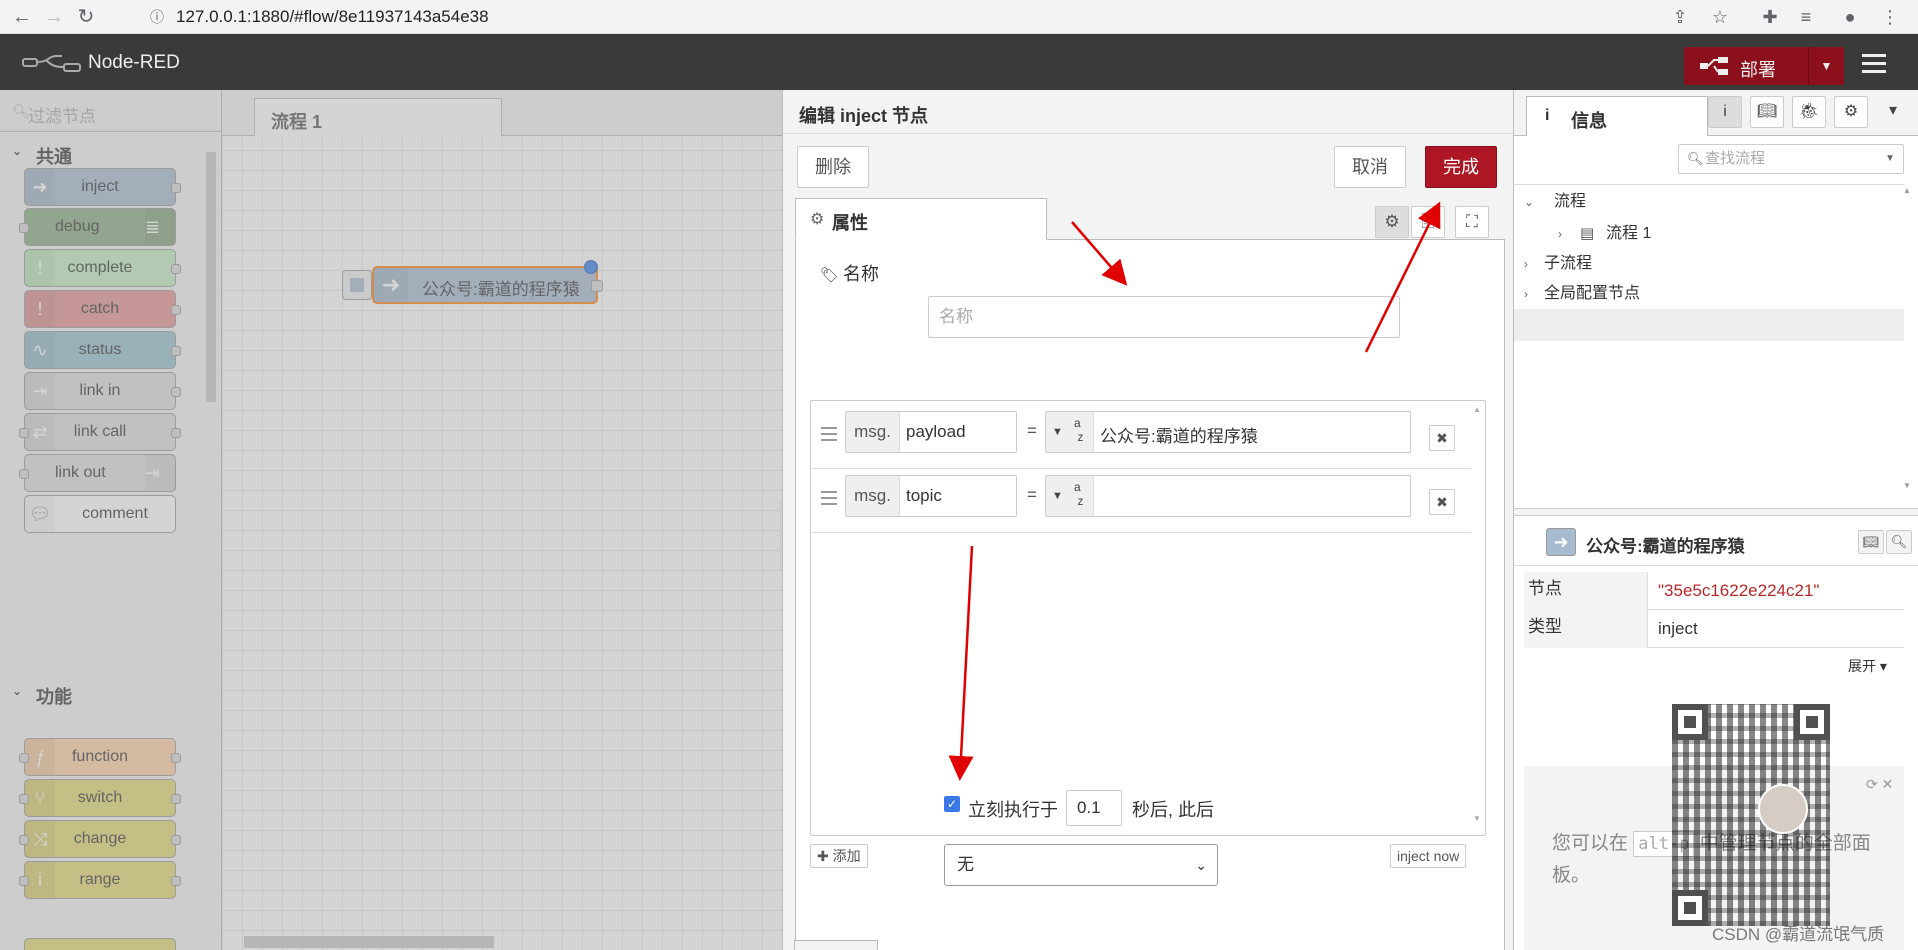 Image resolution: width=1918 pixels, height=950 pixels. I want to click on tab-info: i 信息, so click(1617, 116).